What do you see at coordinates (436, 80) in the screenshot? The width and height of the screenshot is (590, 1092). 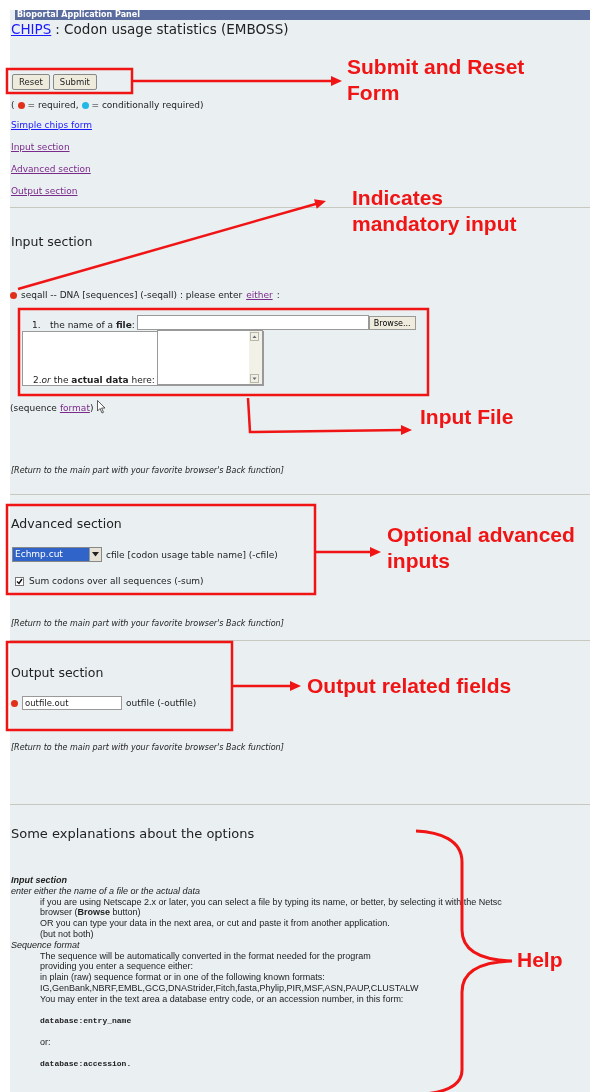 I see `annotation-label: Submit and Reset Form` at bounding box center [436, 80].